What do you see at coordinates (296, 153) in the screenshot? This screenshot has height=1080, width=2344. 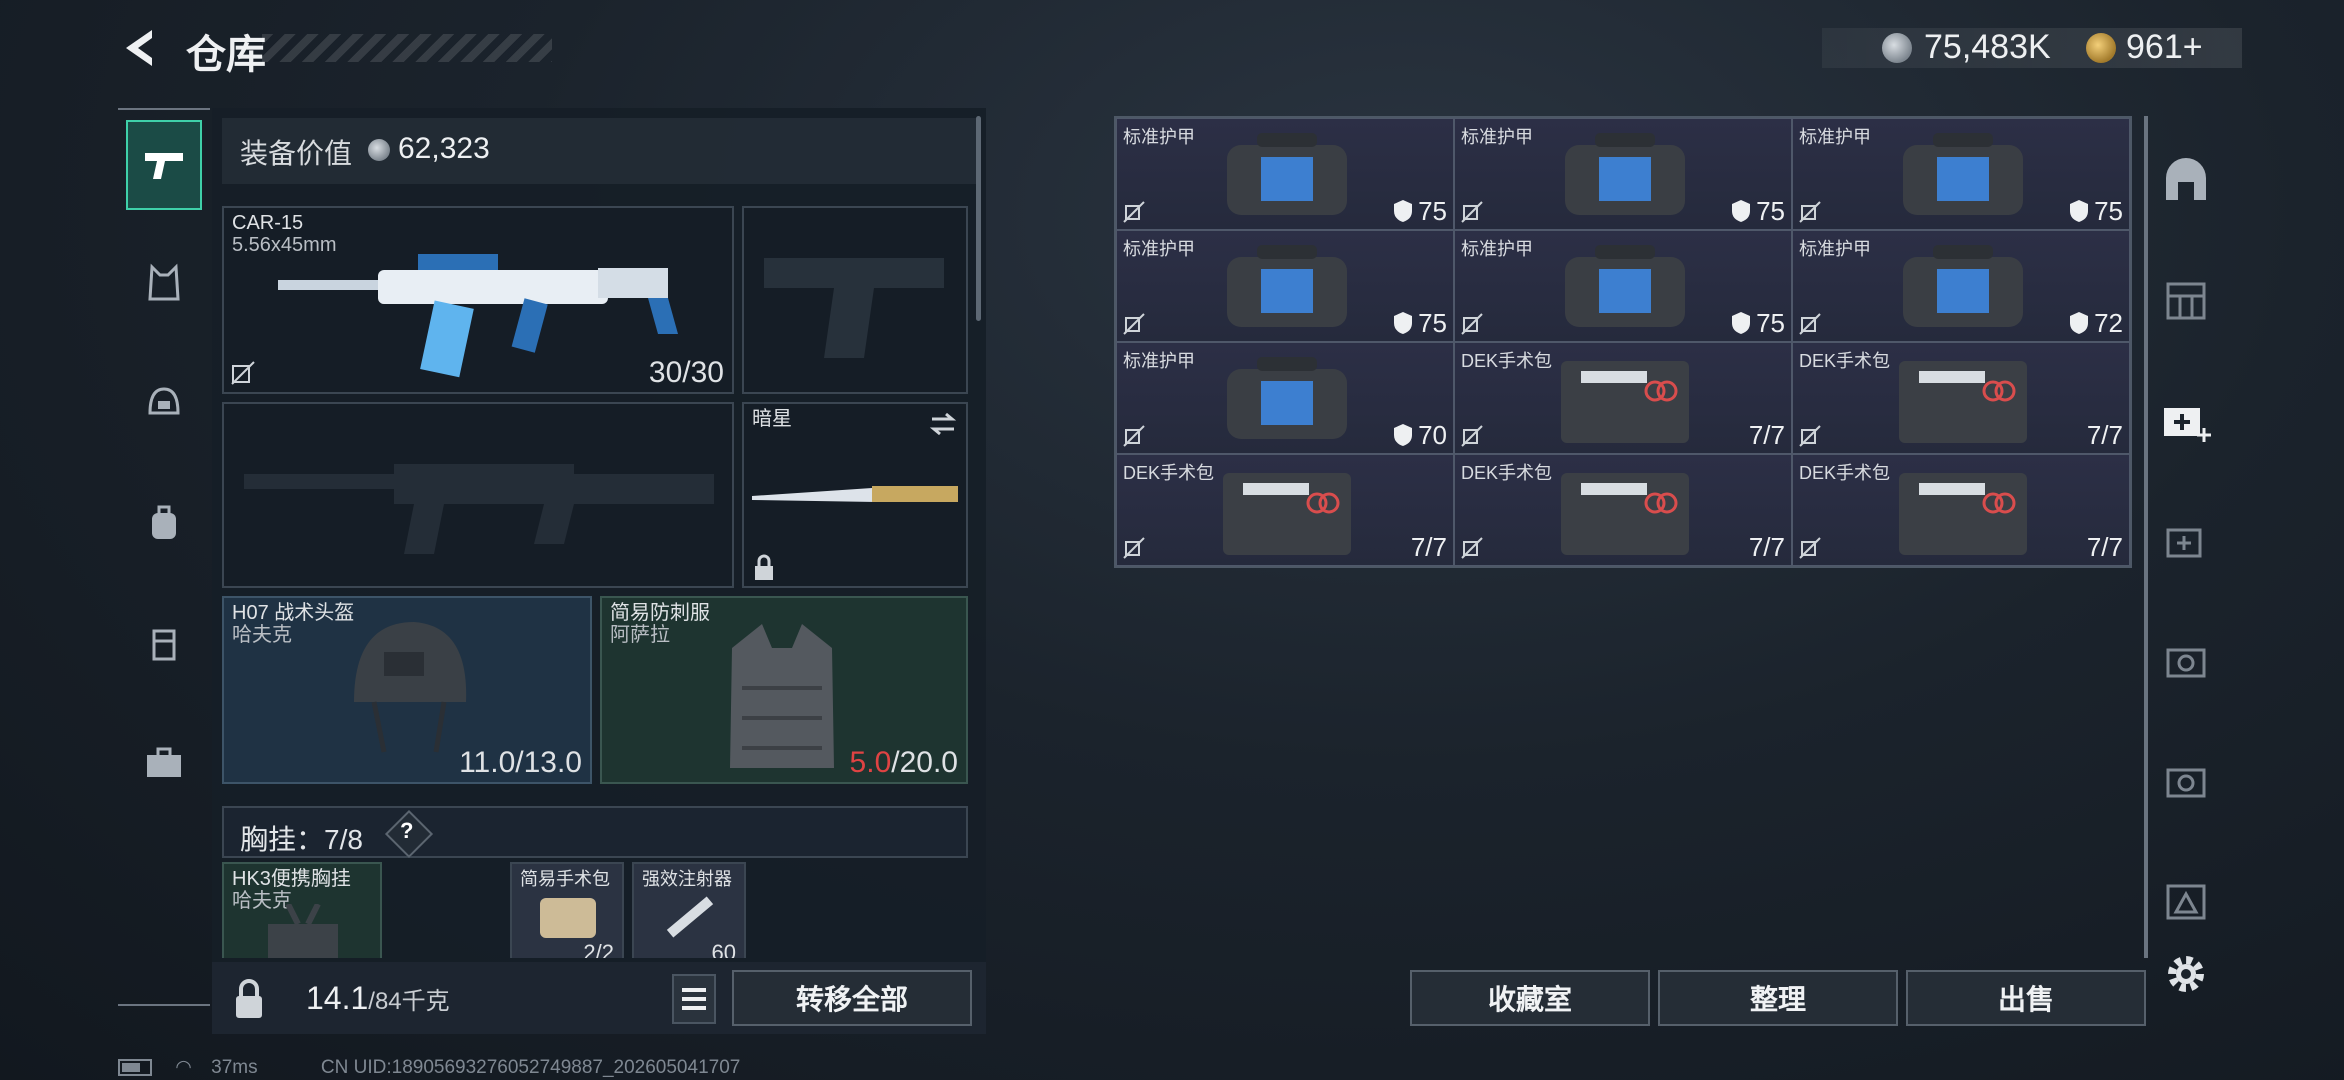 I see `equipment-value-label: 装备价值` at bounding box center [296, 153].